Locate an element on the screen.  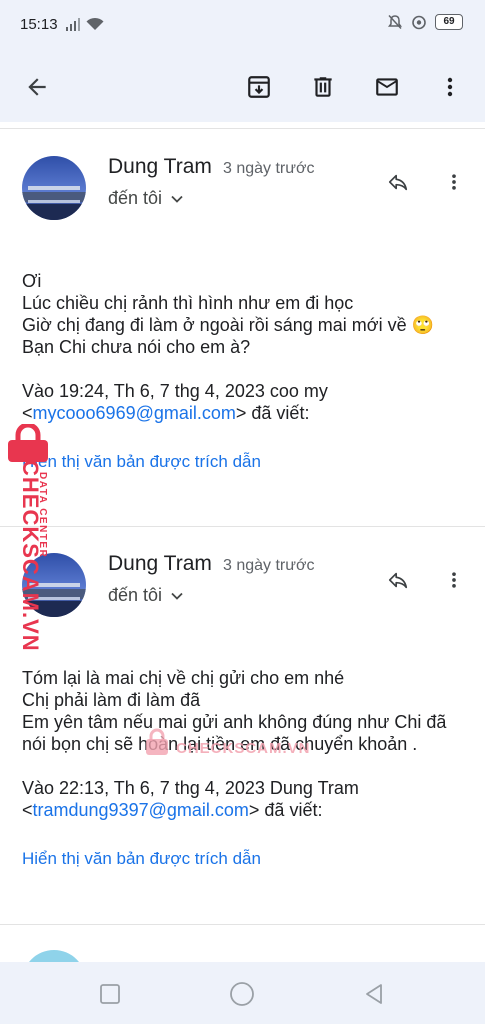
body-line: Tóm lại là mai chị về chị gửi cho em nhé is located at coordinates (183, 678).